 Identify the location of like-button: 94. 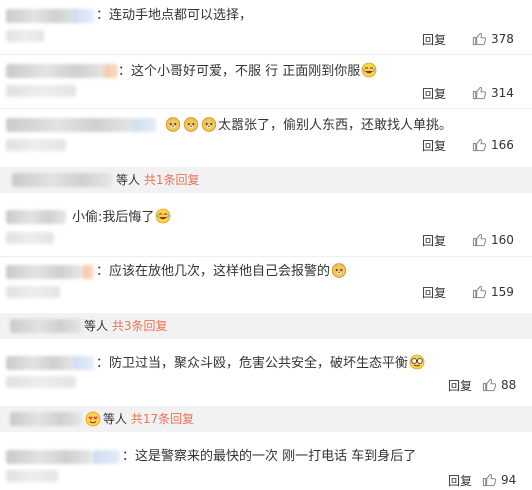
(507, 479).